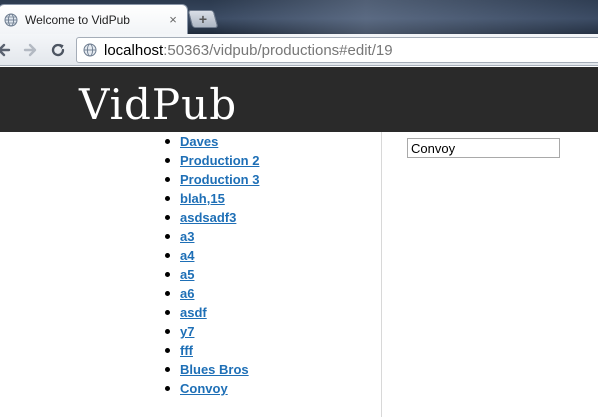 The image size is (598, 417). I want to click on production-link: Production 2, so click(219, 160).